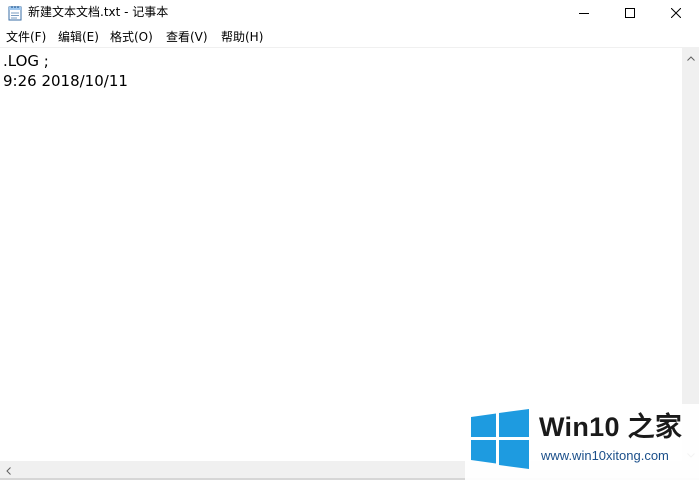  I want to click on scroll-up-button, so click(690, 55).